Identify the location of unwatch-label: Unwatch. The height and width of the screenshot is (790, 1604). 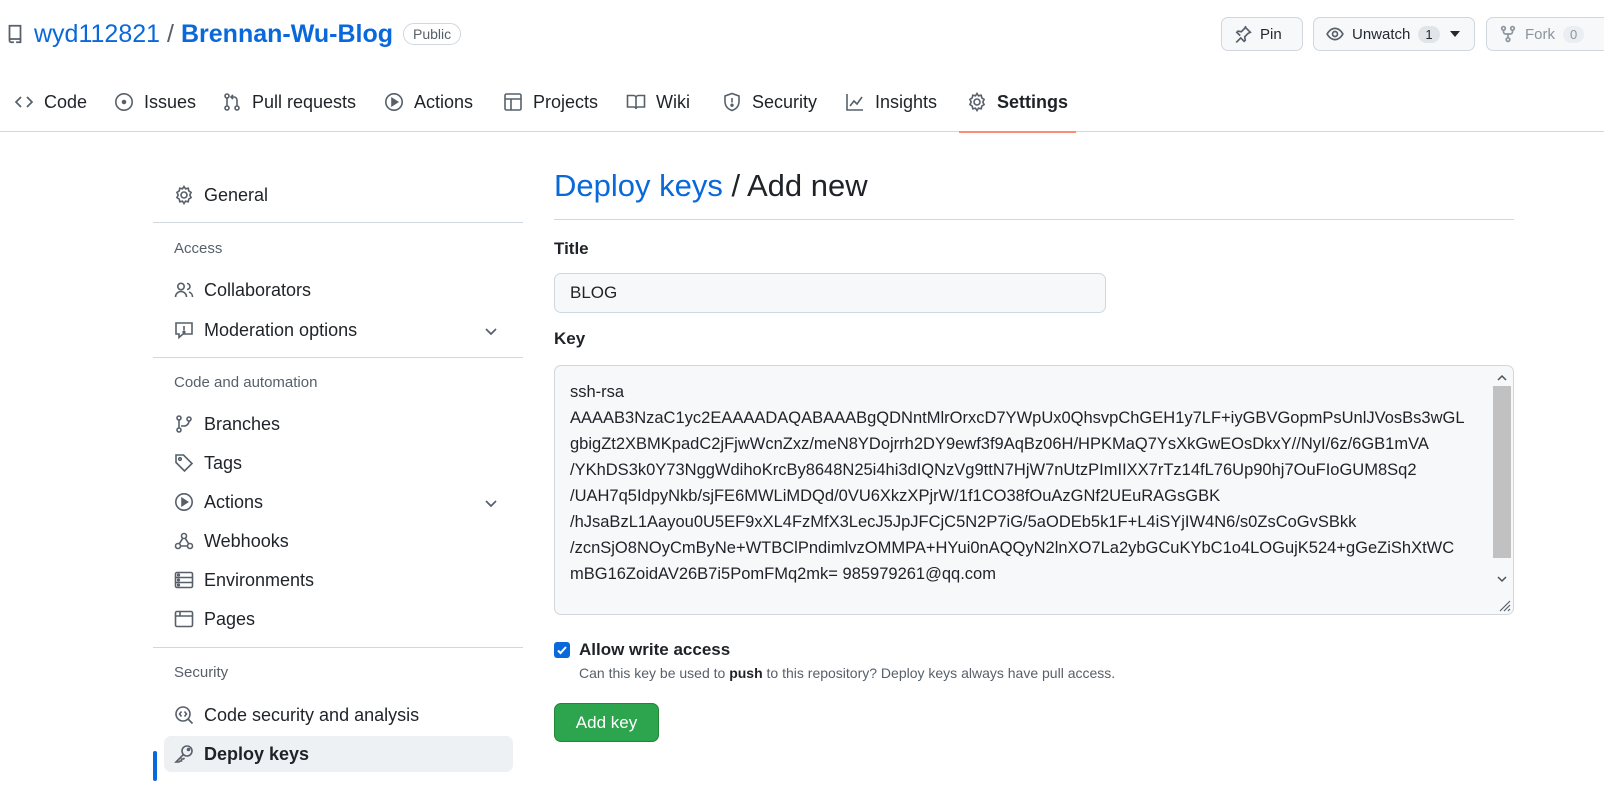
(1381, 34).